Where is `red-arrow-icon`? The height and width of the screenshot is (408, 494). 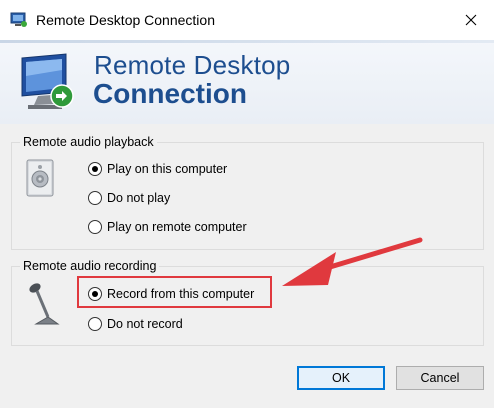 red-arrow-icon is located at coordinates (352, 261).